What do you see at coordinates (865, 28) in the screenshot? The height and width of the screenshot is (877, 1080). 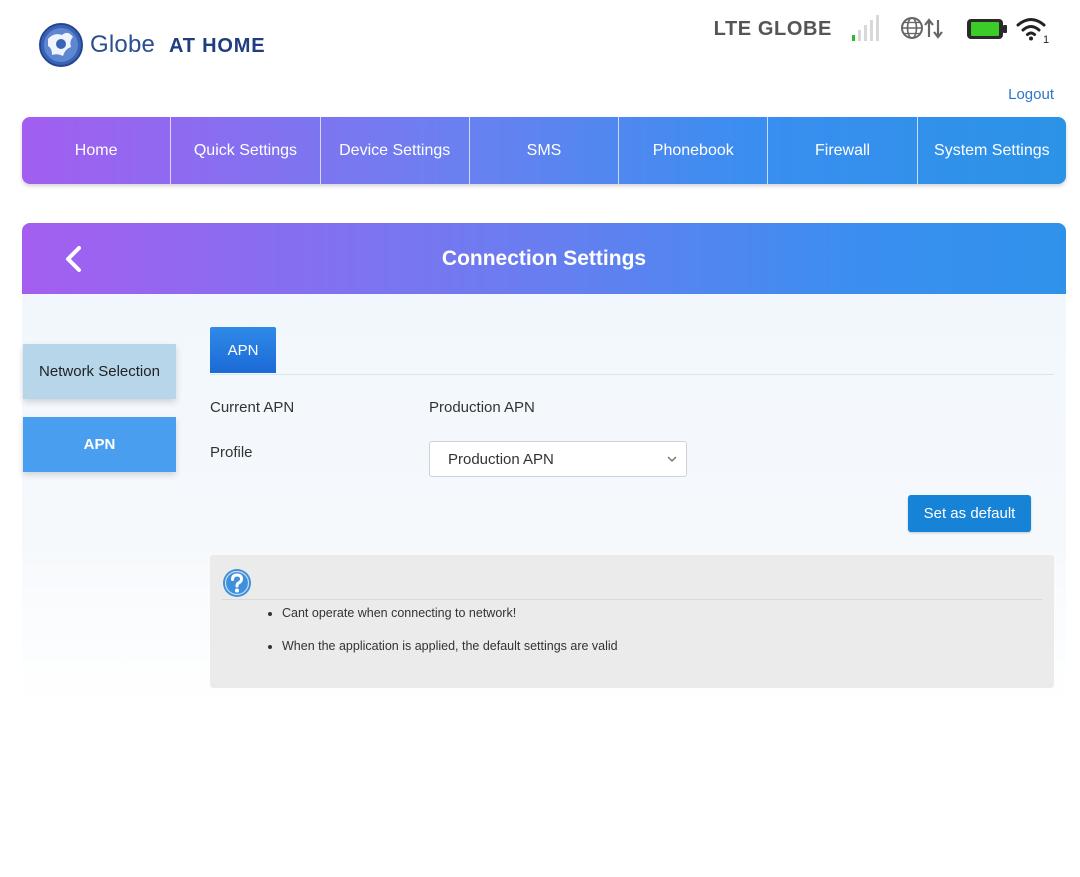 I see `signal-bars-icon` at bounding box center [865, 28].